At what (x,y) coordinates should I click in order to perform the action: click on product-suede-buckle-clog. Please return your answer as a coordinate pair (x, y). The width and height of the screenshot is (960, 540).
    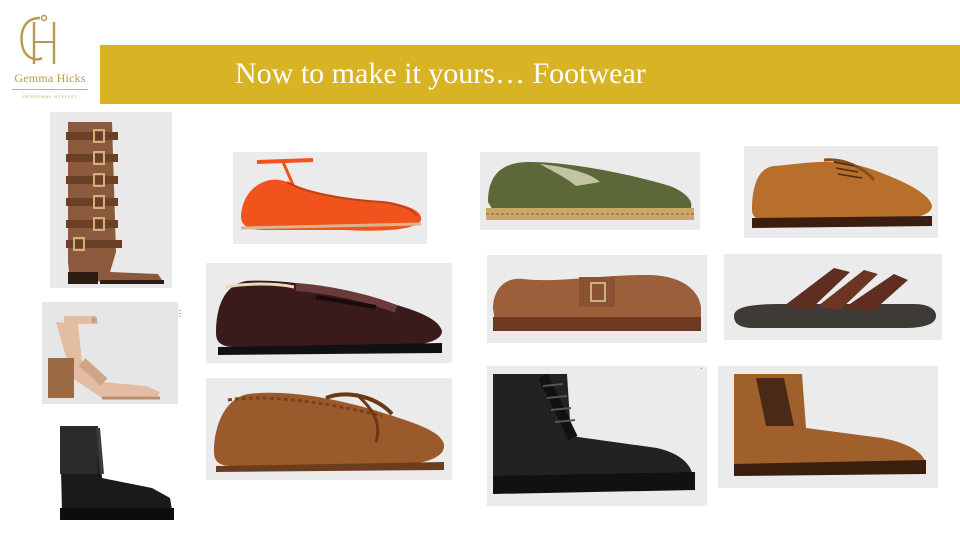
    Looking at the image, I should click on (597, 299).